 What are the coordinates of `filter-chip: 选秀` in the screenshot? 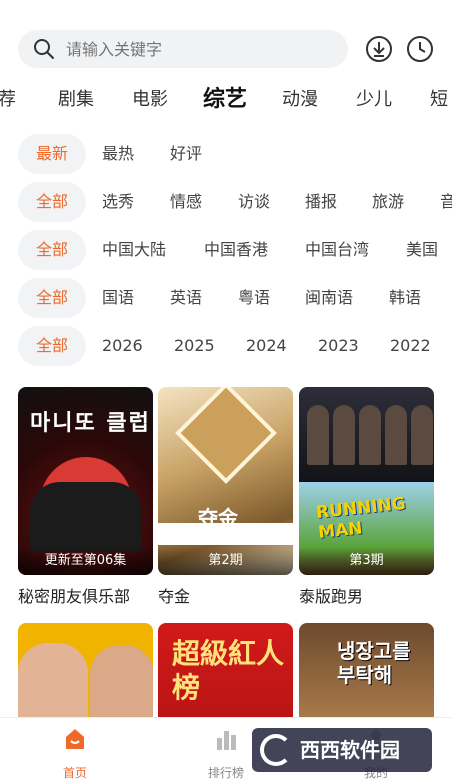 It's located at (118, 202).